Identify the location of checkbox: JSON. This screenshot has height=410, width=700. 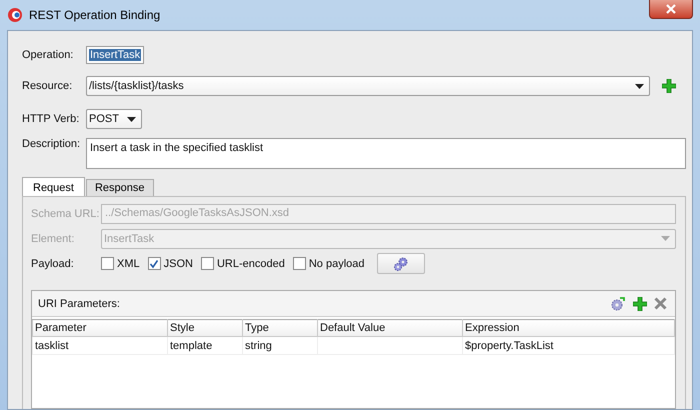
(170, 263).